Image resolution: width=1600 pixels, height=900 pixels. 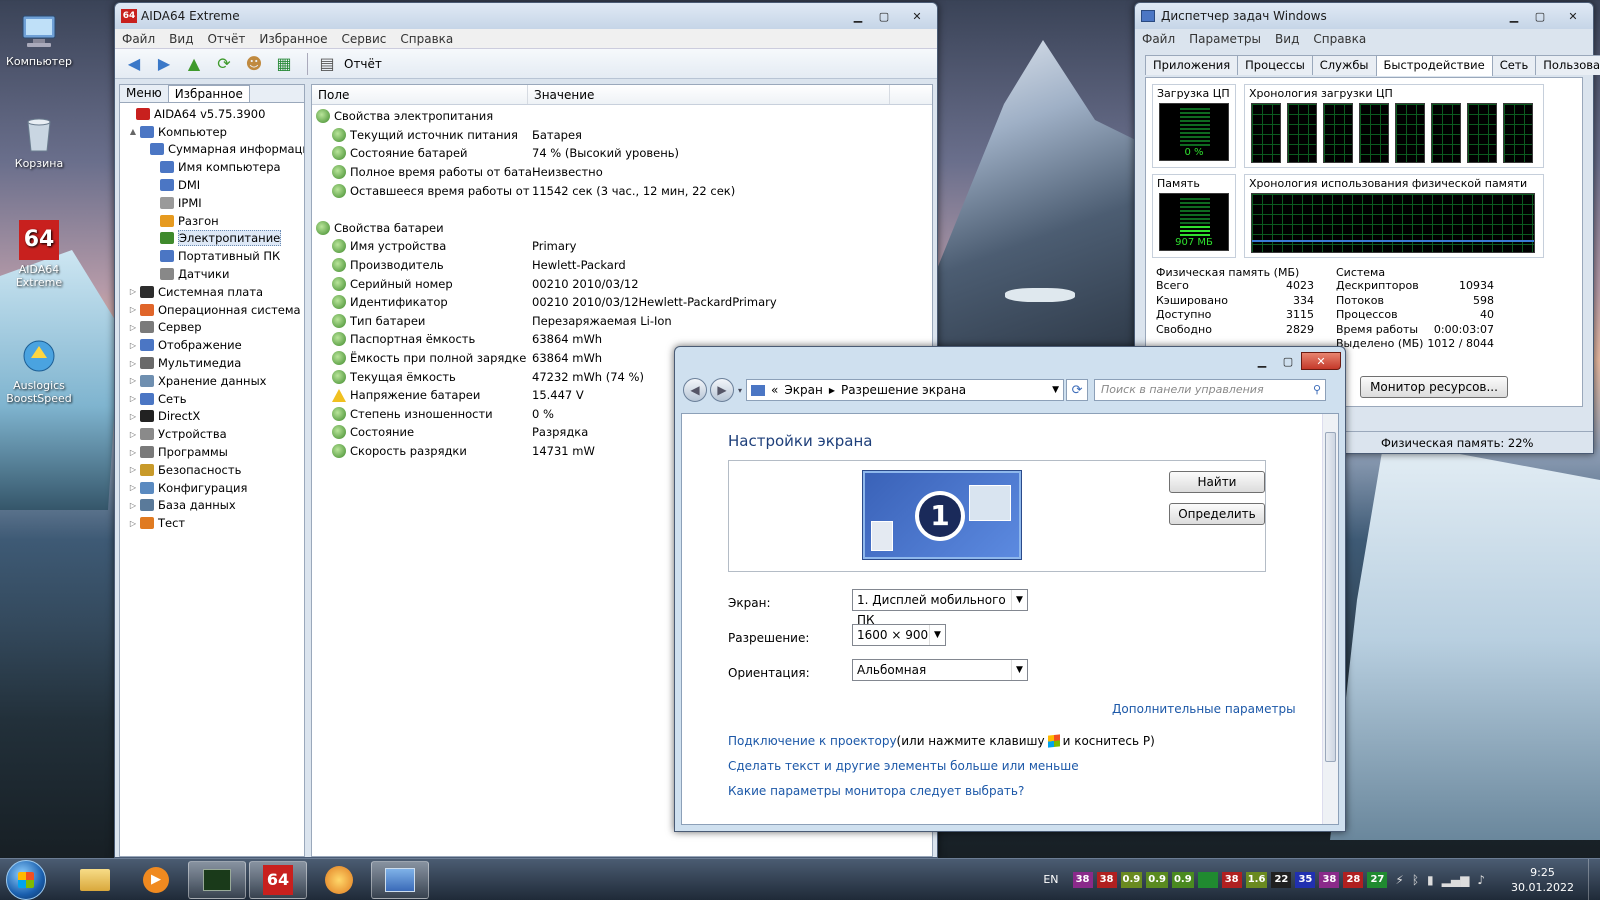 I want to click on tree-item: ▷ Отображение, so click(x=213, y=345).